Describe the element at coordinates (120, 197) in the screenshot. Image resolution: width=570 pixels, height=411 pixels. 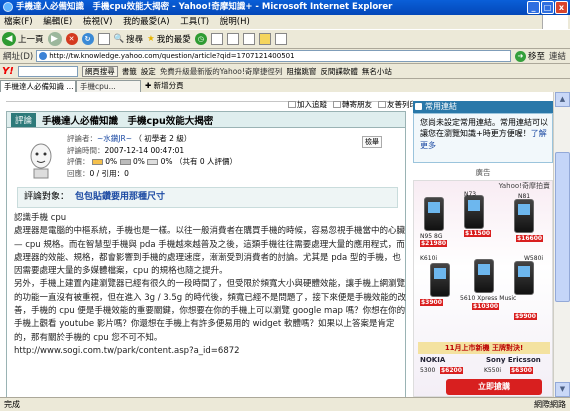
I see `target-link: 包包貼鑽要用那種尺寸` at that location.